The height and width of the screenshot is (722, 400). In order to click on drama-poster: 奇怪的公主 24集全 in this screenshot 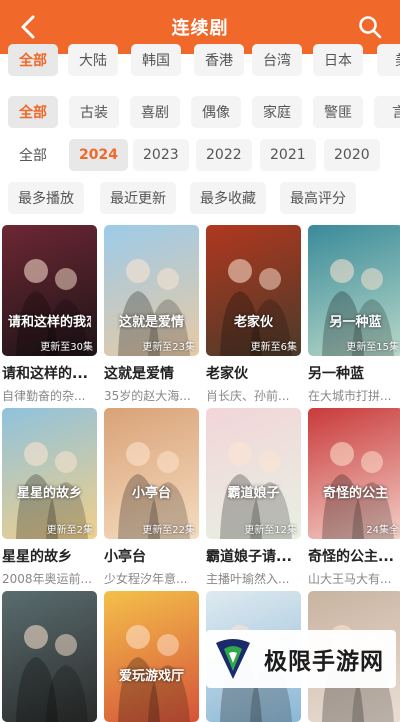, I will do `click(354, 473)`.